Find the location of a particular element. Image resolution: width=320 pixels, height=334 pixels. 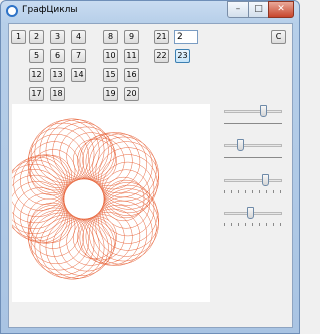

button-6: 6 is located at coordinates (57, 56).